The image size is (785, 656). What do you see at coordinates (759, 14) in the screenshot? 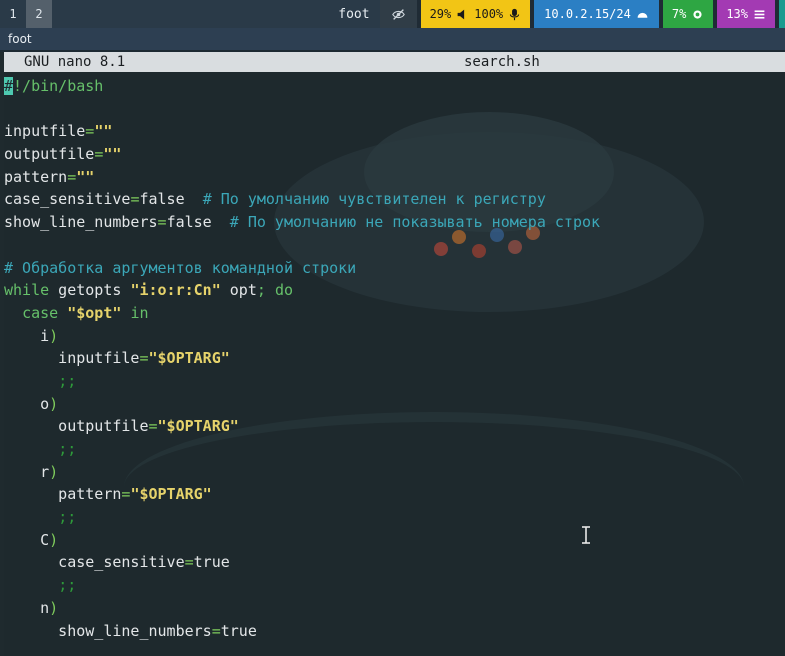
I see `menu-icon` at bounding box center [759, 14].